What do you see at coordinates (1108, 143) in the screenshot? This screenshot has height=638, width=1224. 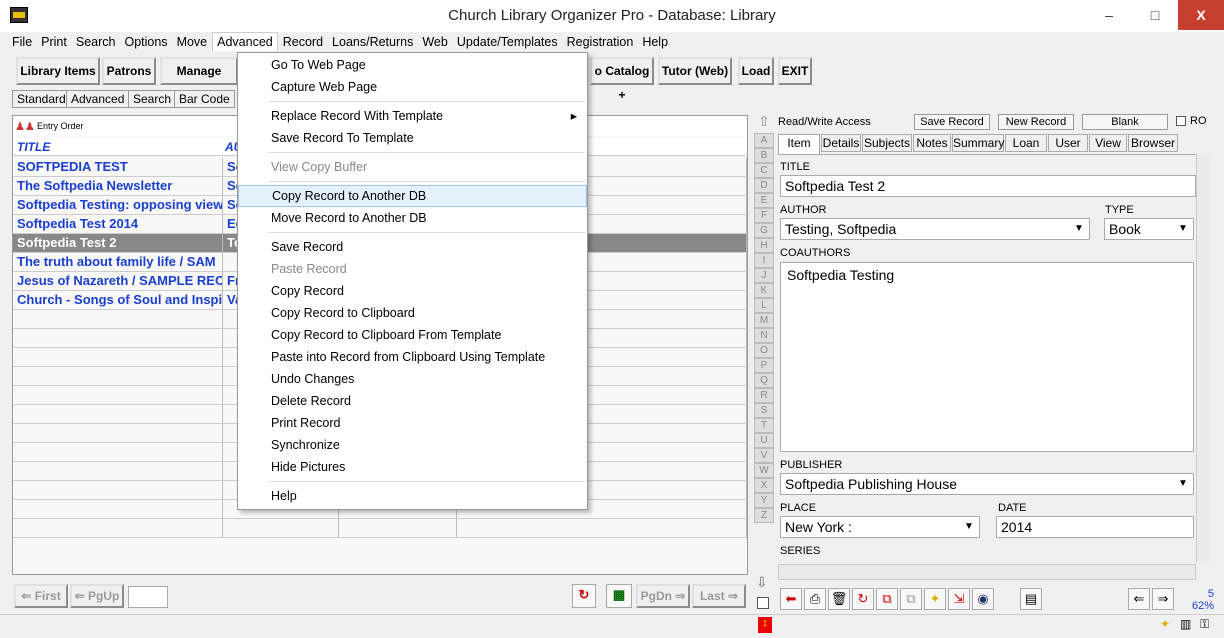 I see `tab-view: View` at bounding box center [1108, 143].